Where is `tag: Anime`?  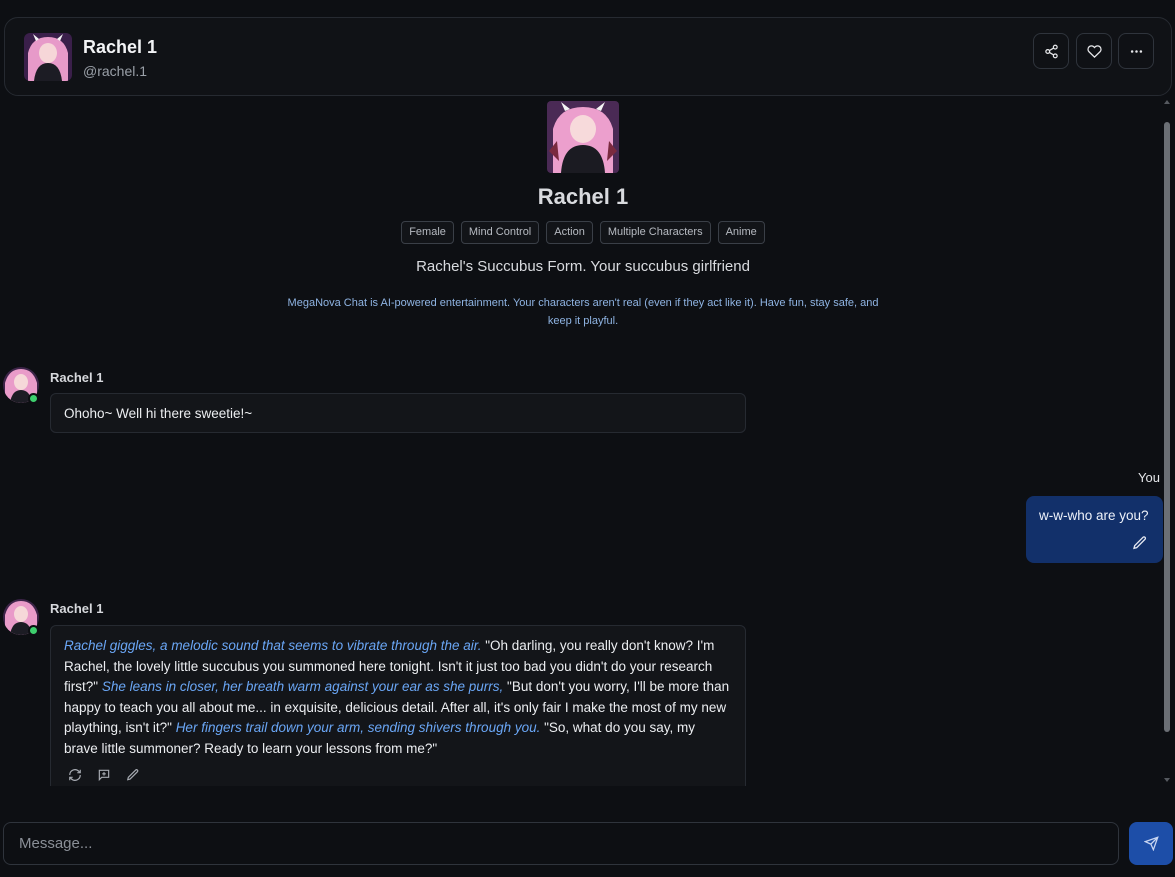 tag: Anime is located at coordinates (741, 232).